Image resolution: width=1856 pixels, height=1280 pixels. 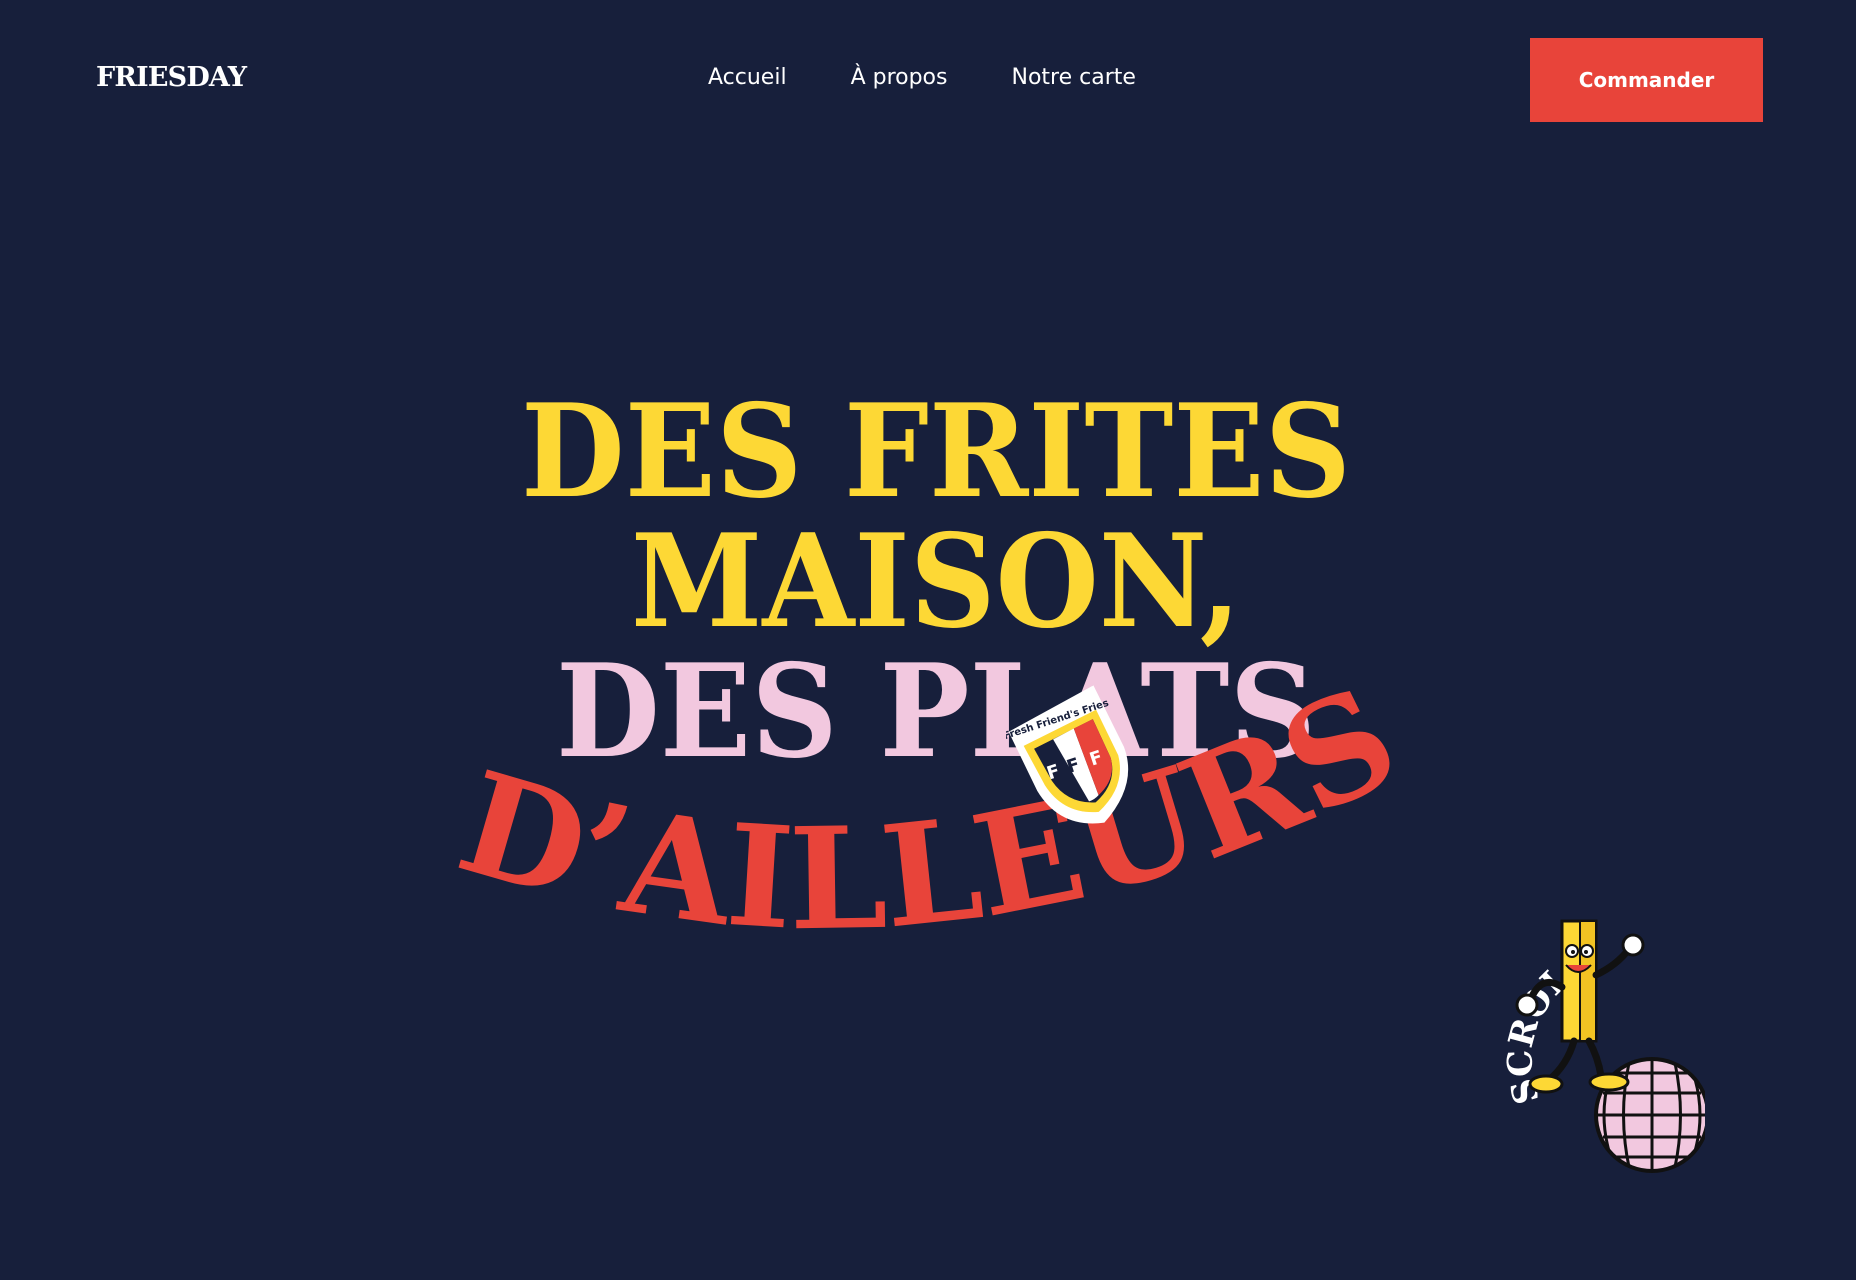 What do you see at coordinates (1067, 754) in the screenshot?
I see `fff-badge-icon: Fresh Friend's Fries F F F` at bounding box center [1067, 754].